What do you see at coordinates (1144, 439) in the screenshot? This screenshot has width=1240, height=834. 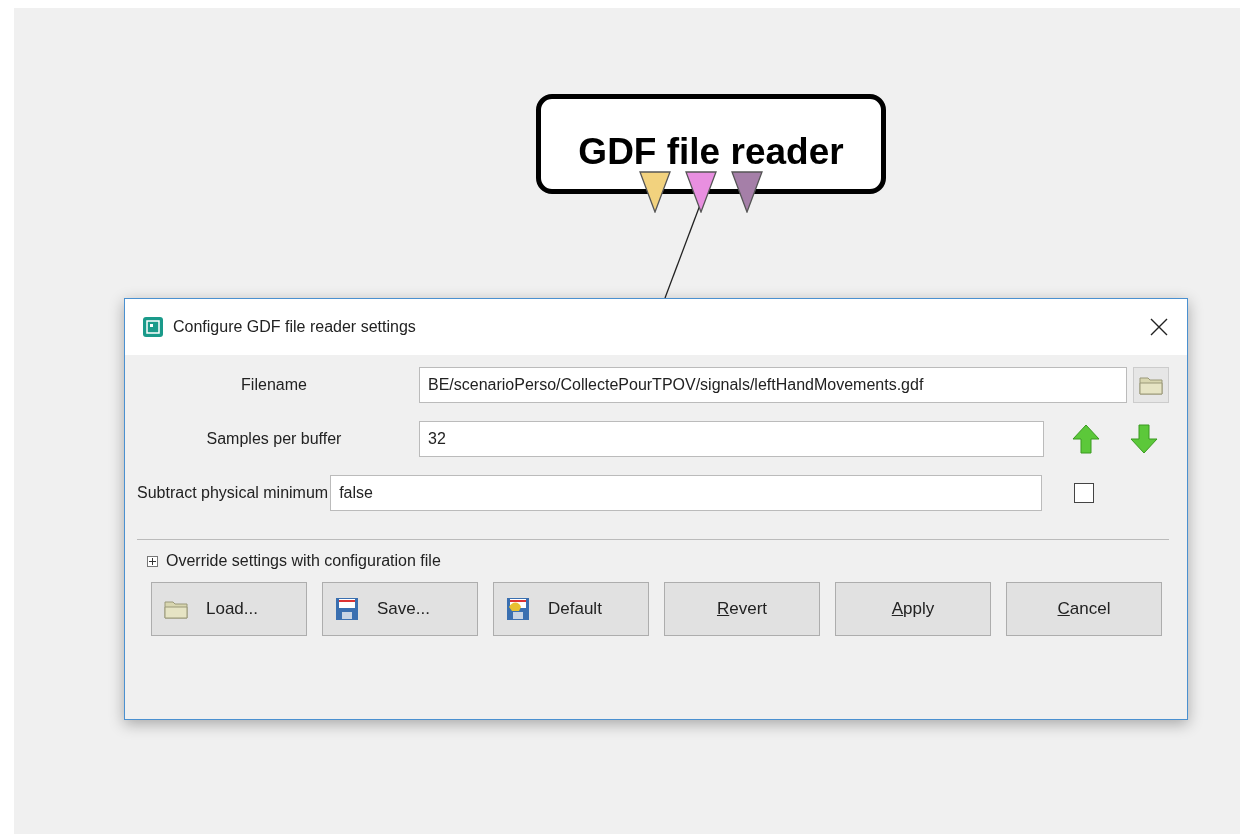 I see `arrow-down-icon` at bounding box center [1144, 439].